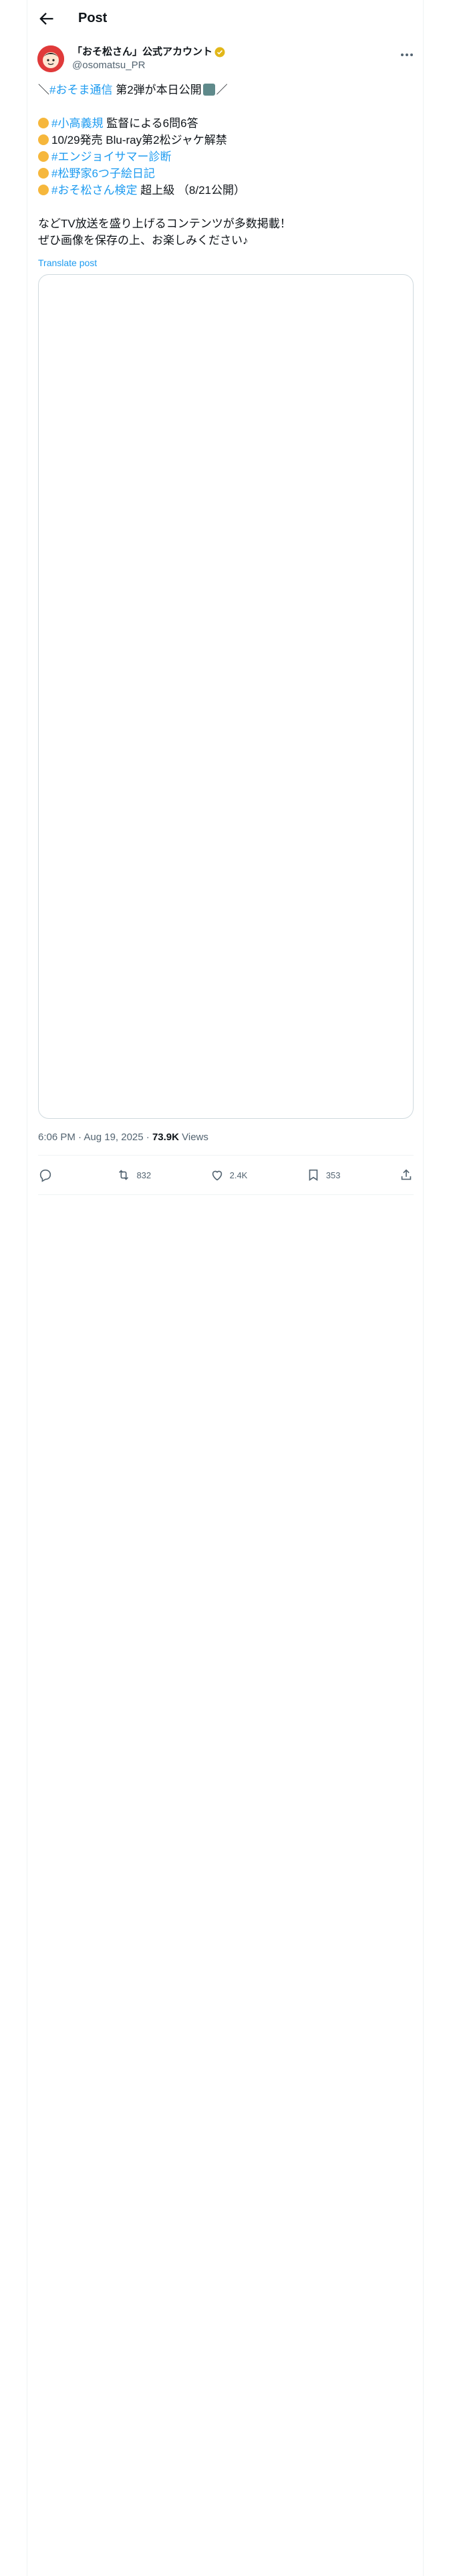  Describe the element at coordinates (208, 90) in the screenshot. I see `emoji-icon` at that location.